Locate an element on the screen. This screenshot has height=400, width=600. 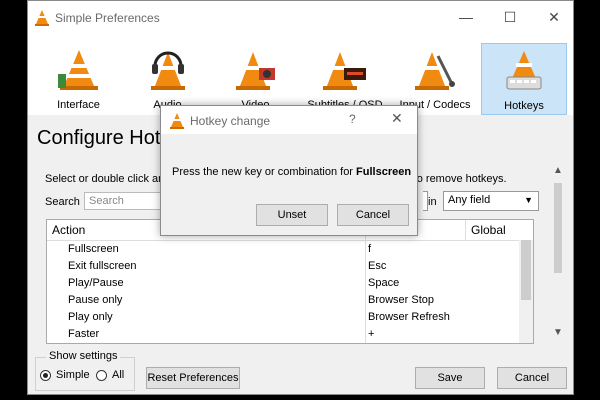
unset-button: Unset is located at coordinates (292, 215).